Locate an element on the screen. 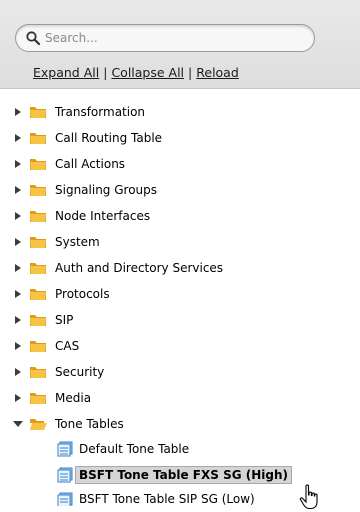 This screenshot has width=360, height=512. tree-leaf-label: Default Tone Table is located at coordinates (134, 449).